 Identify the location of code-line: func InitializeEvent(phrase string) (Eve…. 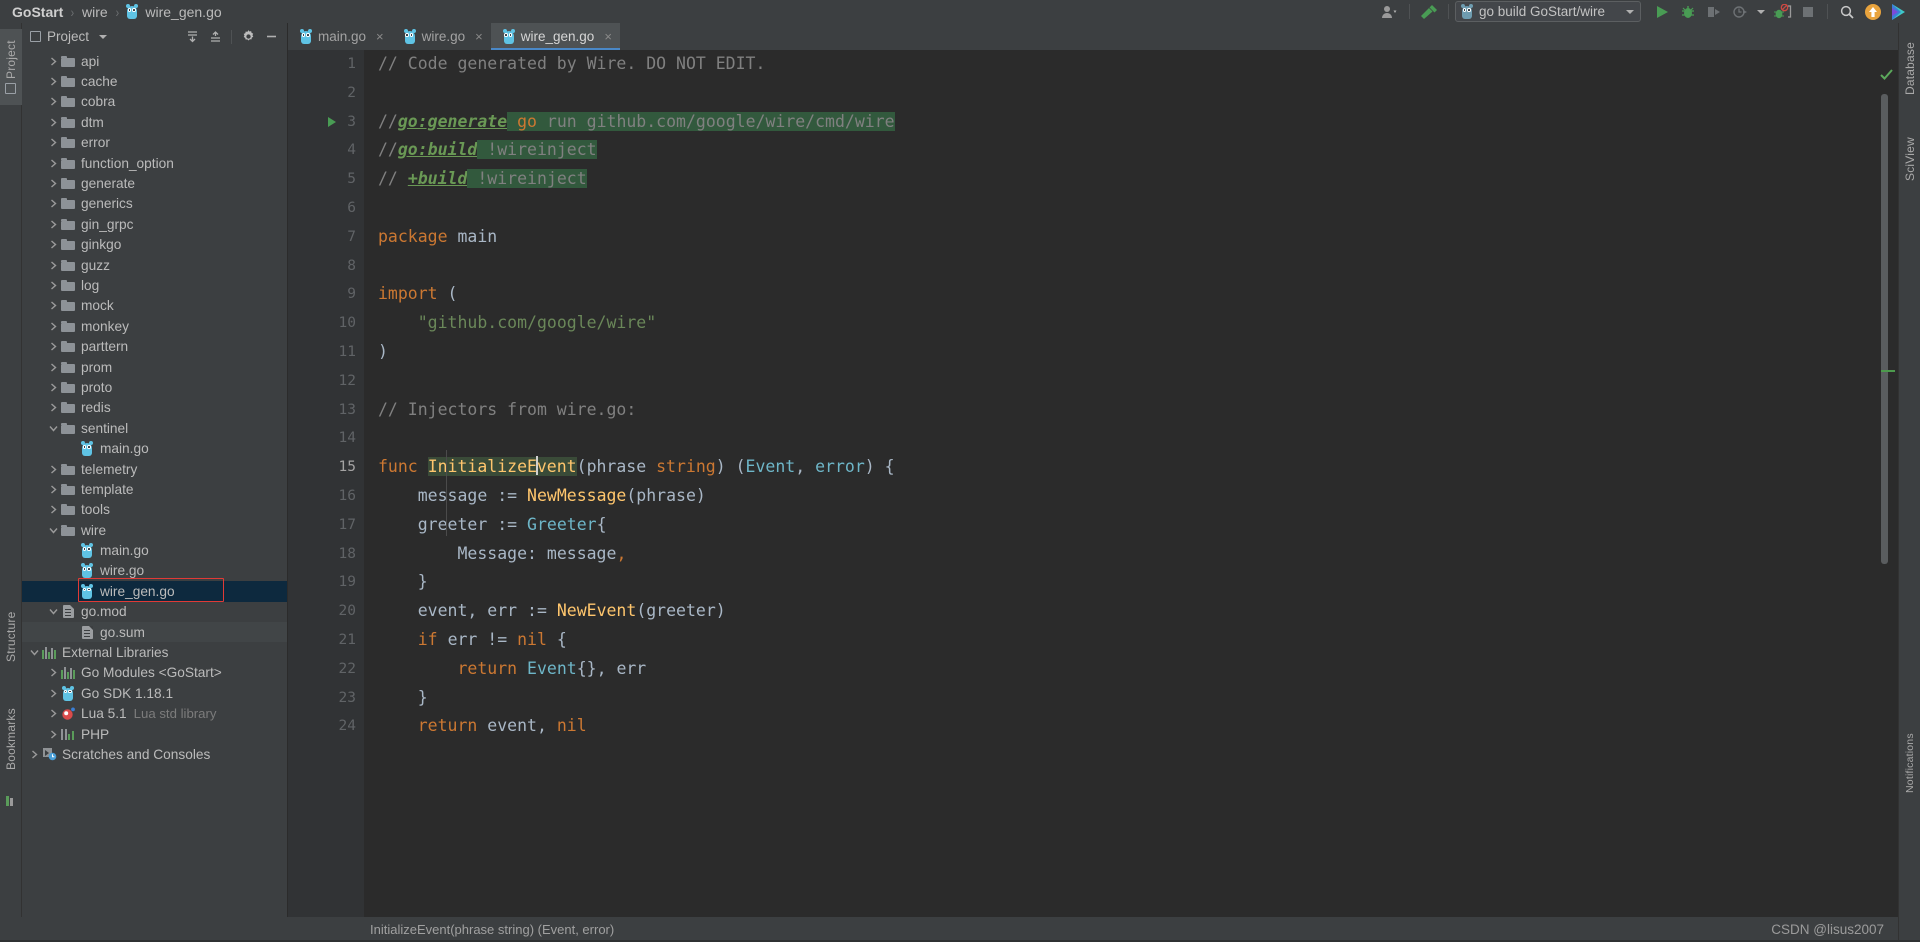
(1138, 467).